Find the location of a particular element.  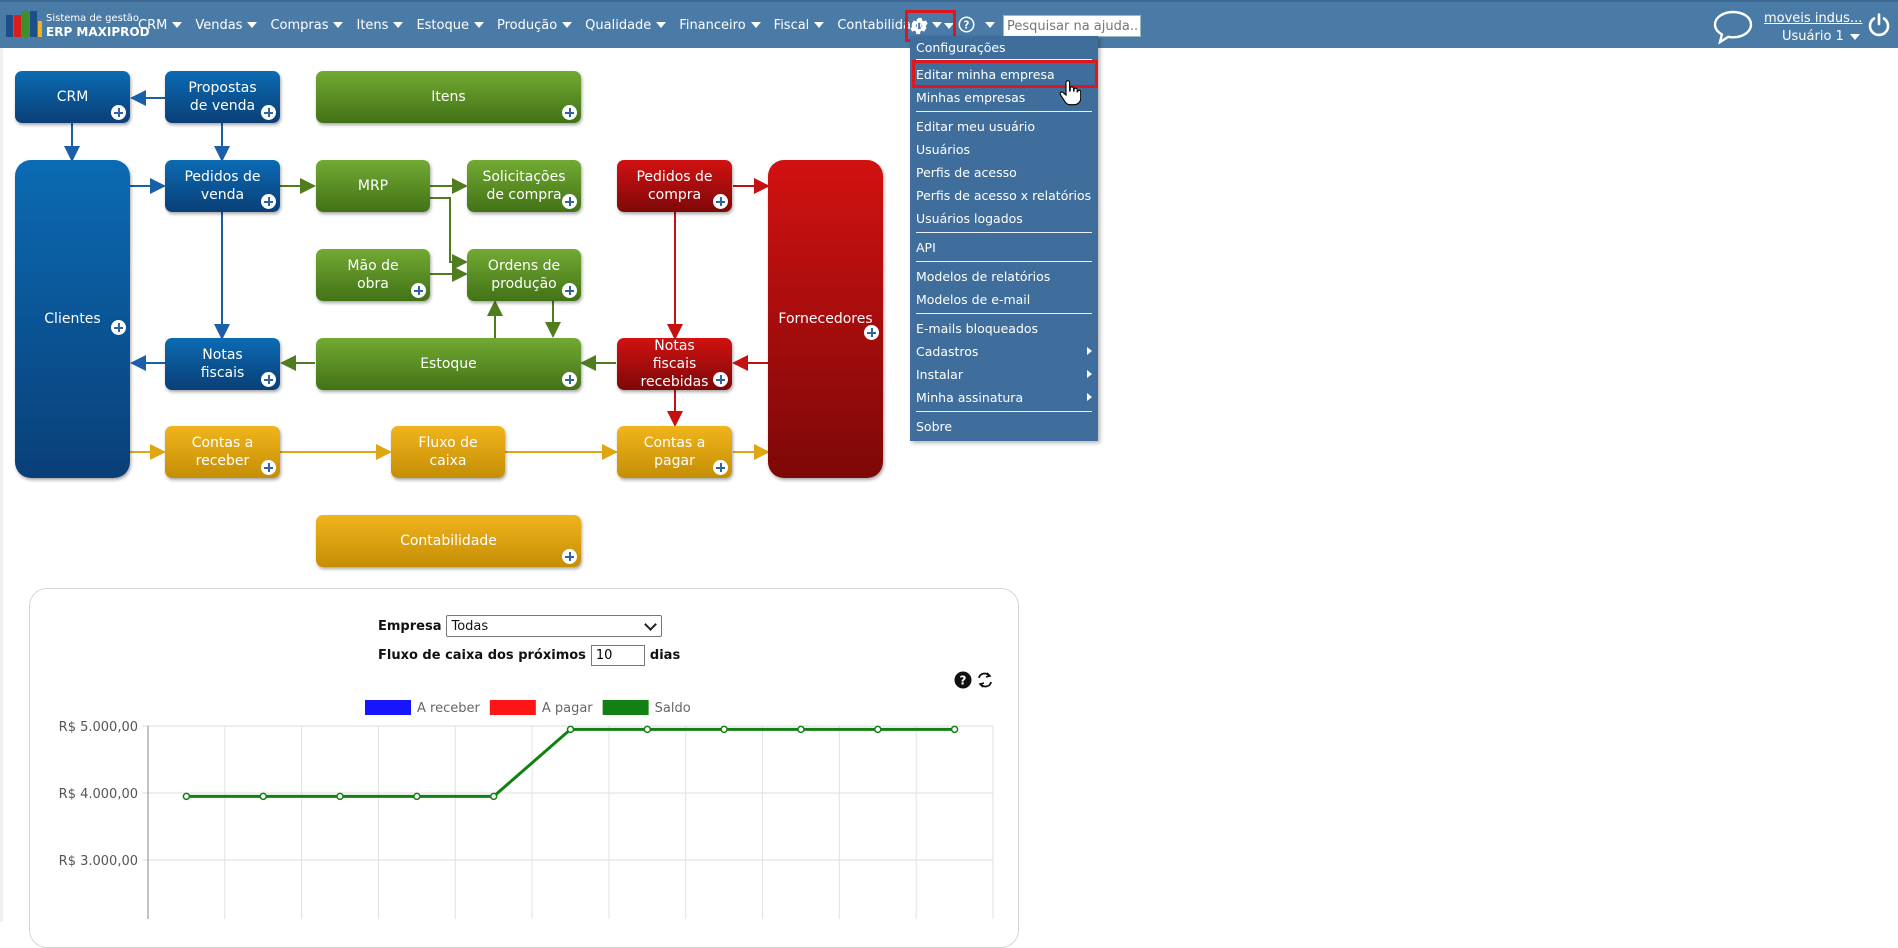

node-estoque: Estoque is located at coordinates (448, 364).